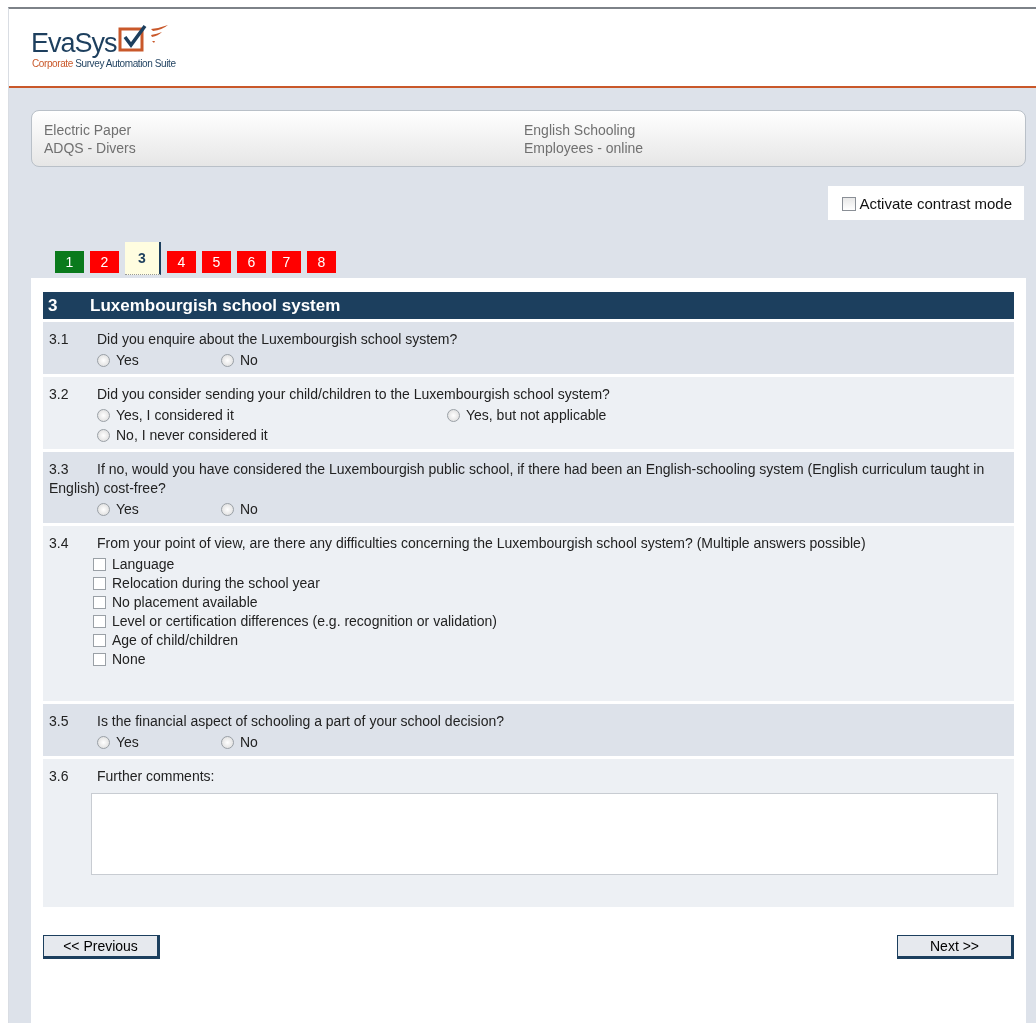 The width and height of the screenshot is (1036, 1023). I want to click on option-label: No placement available, so click(185, 602).